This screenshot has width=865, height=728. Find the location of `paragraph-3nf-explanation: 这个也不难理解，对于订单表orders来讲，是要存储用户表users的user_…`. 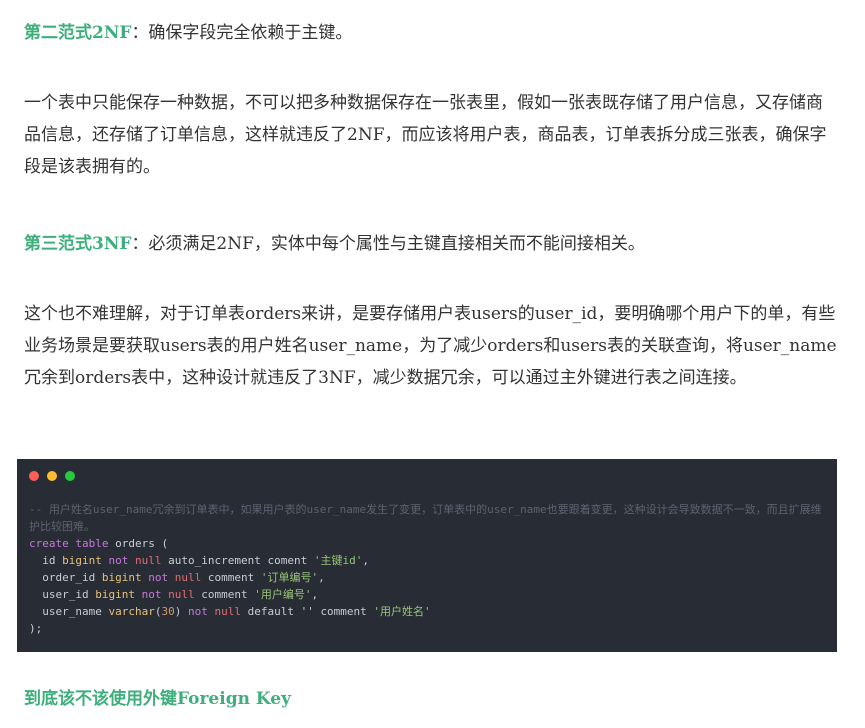

paragraph-3nf-explanation: 这个也不难理解，对于订单表orders来讲，是要存储用户表users的user_… is located at coordinates (430, 346).